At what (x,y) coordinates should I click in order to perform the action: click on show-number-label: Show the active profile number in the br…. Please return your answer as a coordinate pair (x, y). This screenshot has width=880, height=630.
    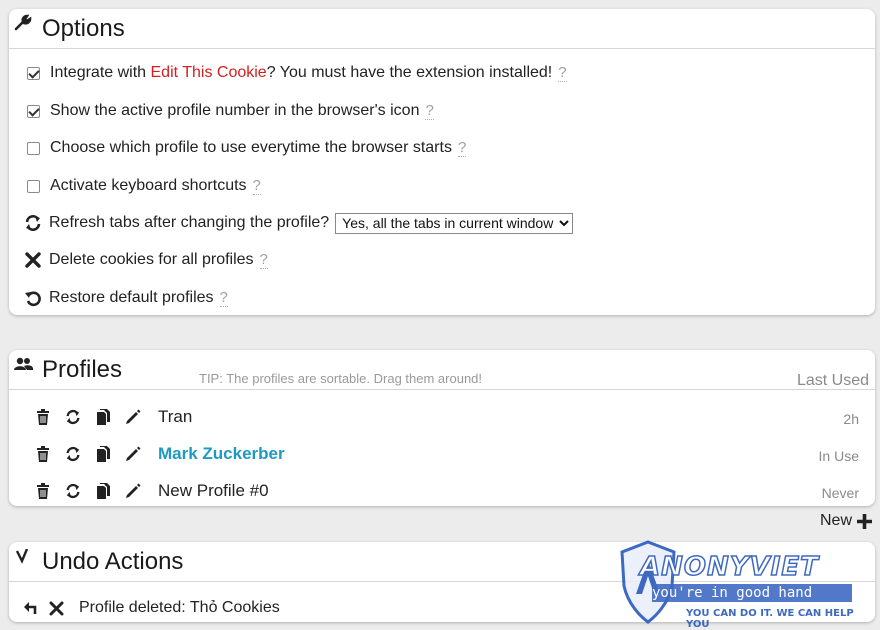
    Looking at the image, I should click on (235, 110).